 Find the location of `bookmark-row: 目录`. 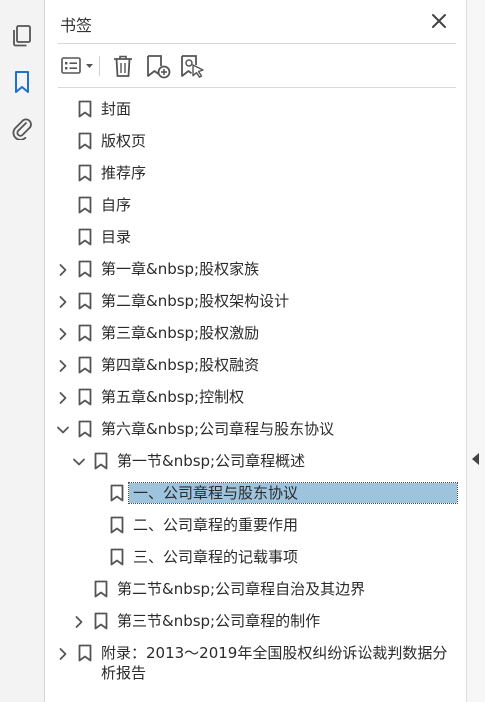

bookmark-row: 目录 is located at coordinates (233, 237).